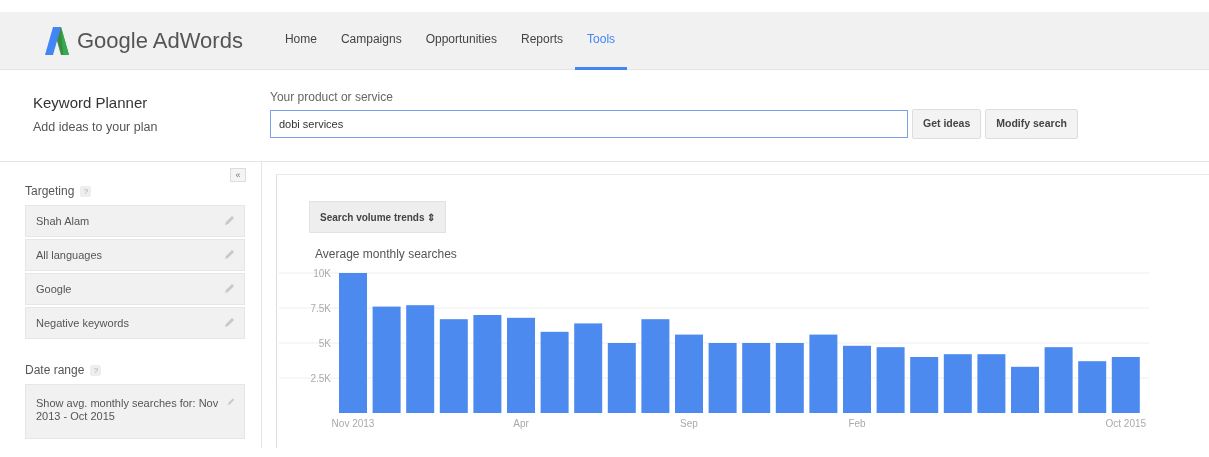 The width and height of the screenshot is (1209, 457). What do you see at coordinates (91, 103) in the screenshot?
I see `page-title: Keyword Planner` at bounding box center [91, 103].